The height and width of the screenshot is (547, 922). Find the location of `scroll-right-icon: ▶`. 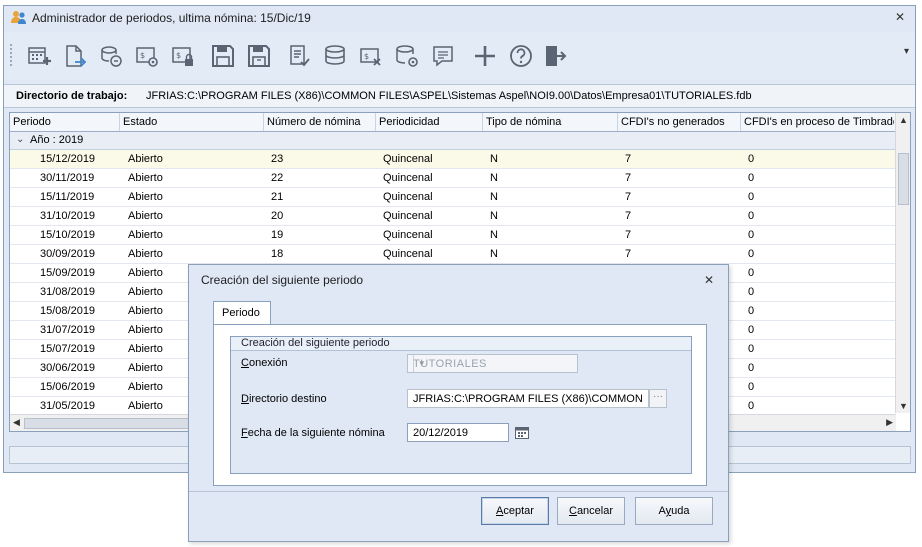

scroll-right-icon: ▶ is located at coordinates (889, 422).